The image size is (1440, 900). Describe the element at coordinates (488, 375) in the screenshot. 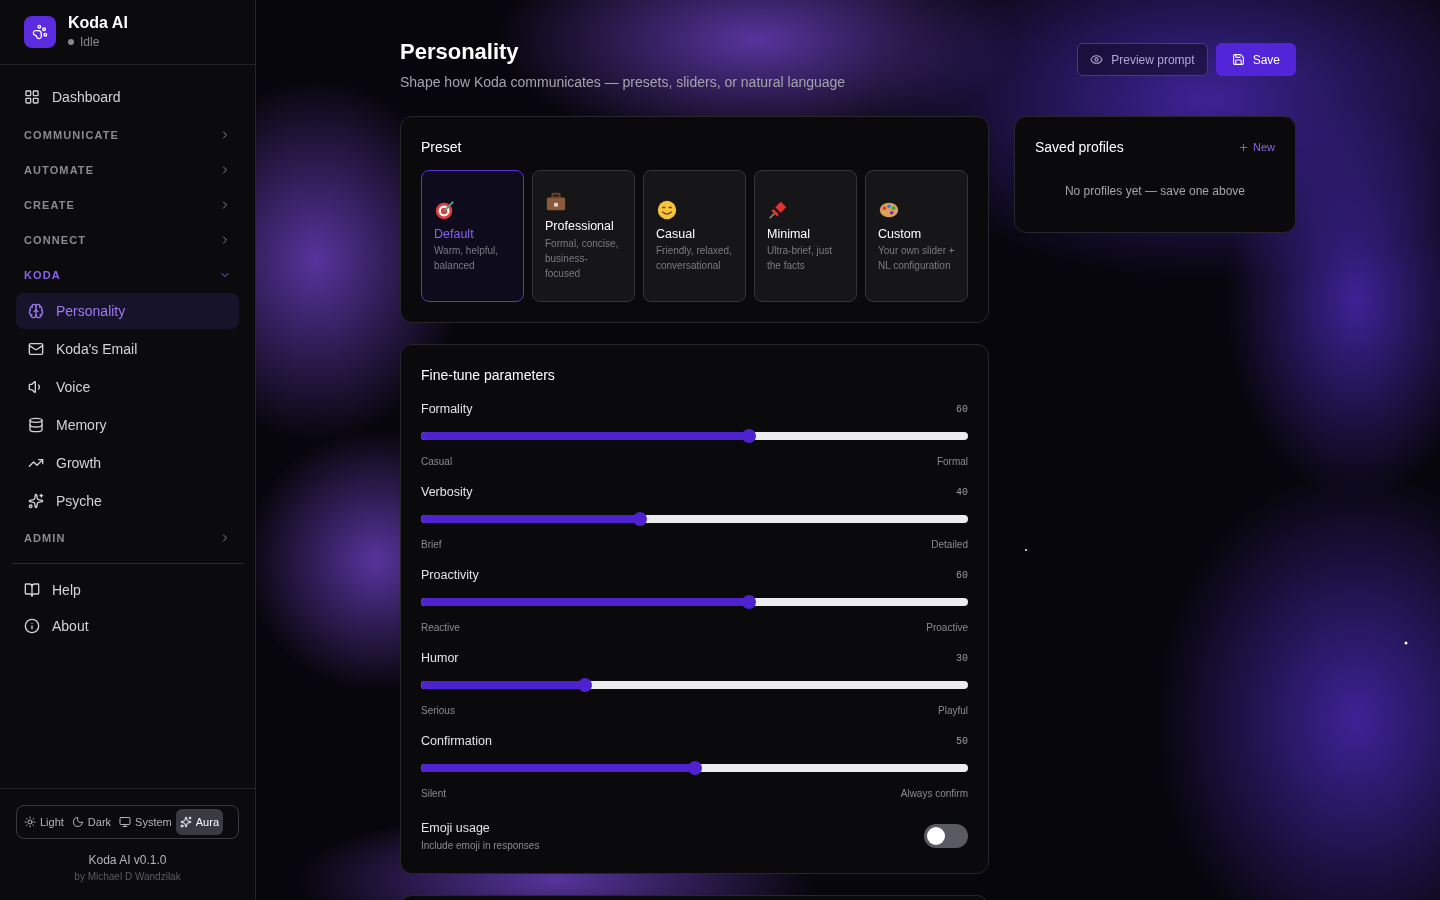

I see `card-title: Fine-tune parameters` at that location.